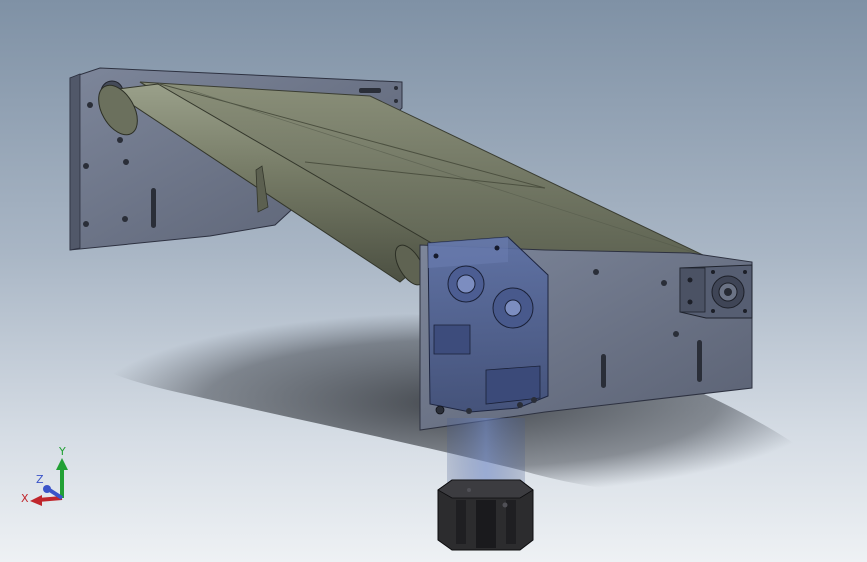 The height and width of the screenshot is (562, 867). What do you see at coordinates (25, 498) in the screenshot?
I see `triad-x-label: X` at bounding box center [25, 498].